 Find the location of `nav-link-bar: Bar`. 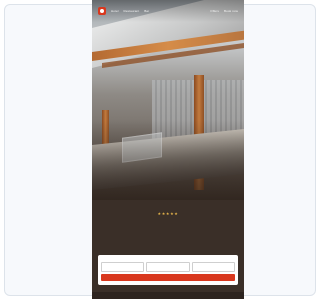

nav-link-bar: Bar is located at coordinates (146, 11).